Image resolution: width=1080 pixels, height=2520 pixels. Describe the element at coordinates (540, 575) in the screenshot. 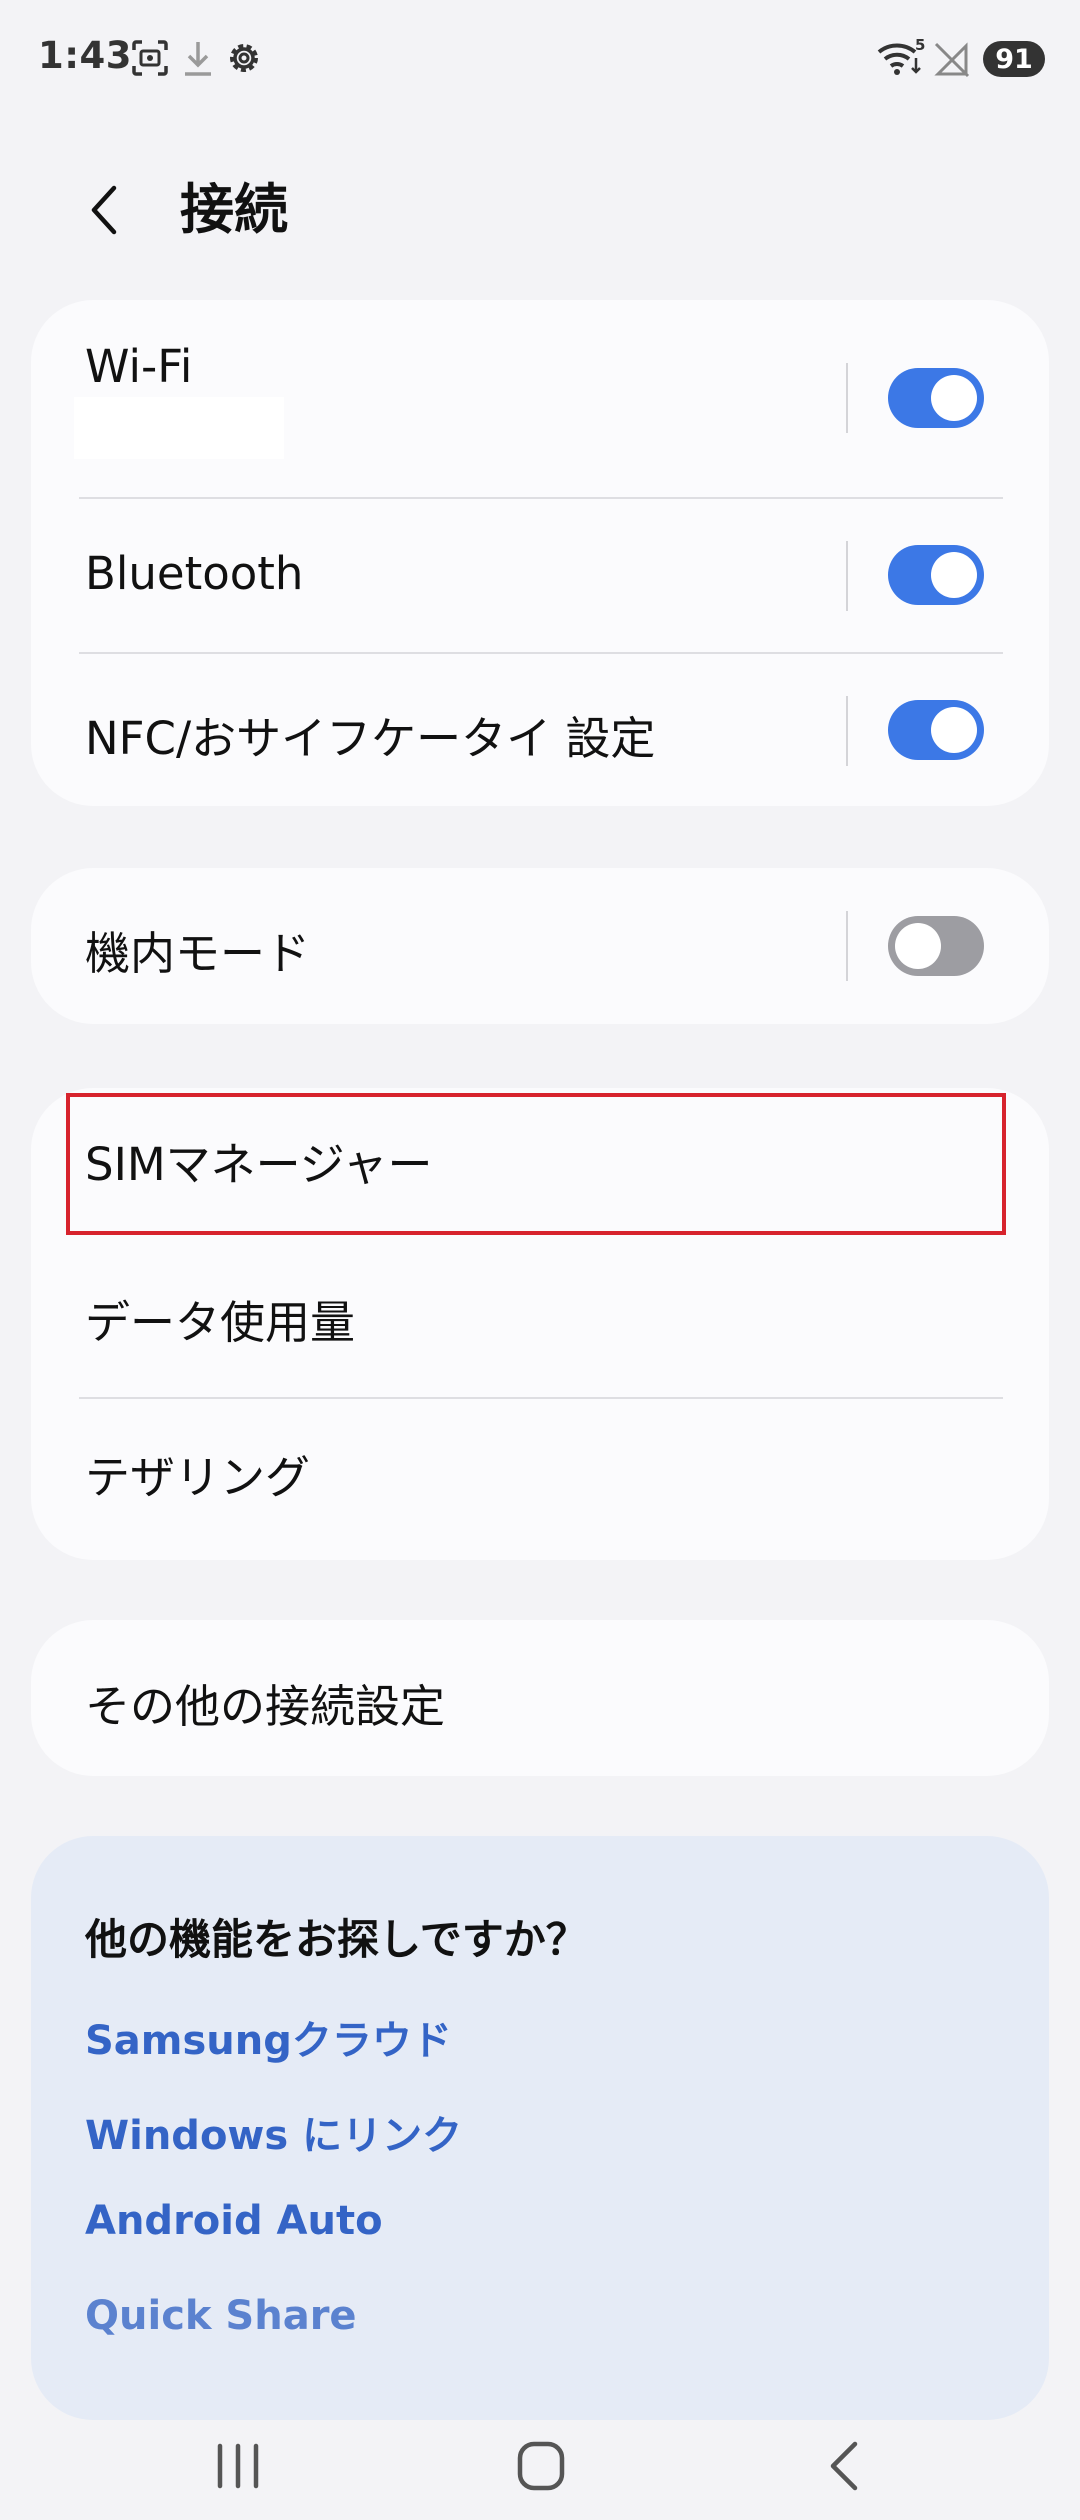

I see `bluetooth-row: Bluetooth` at that location.